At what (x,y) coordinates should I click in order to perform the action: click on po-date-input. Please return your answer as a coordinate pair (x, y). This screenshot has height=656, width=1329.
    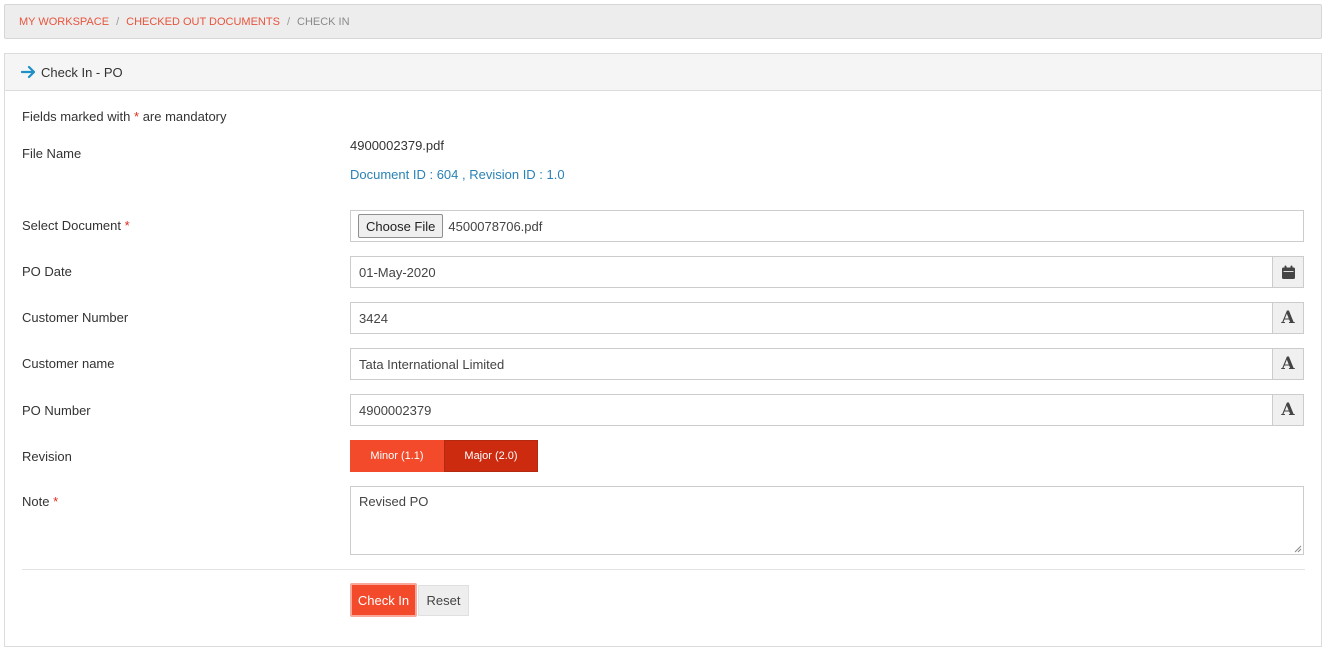
    Looking at the image, I should click on (811, 272).